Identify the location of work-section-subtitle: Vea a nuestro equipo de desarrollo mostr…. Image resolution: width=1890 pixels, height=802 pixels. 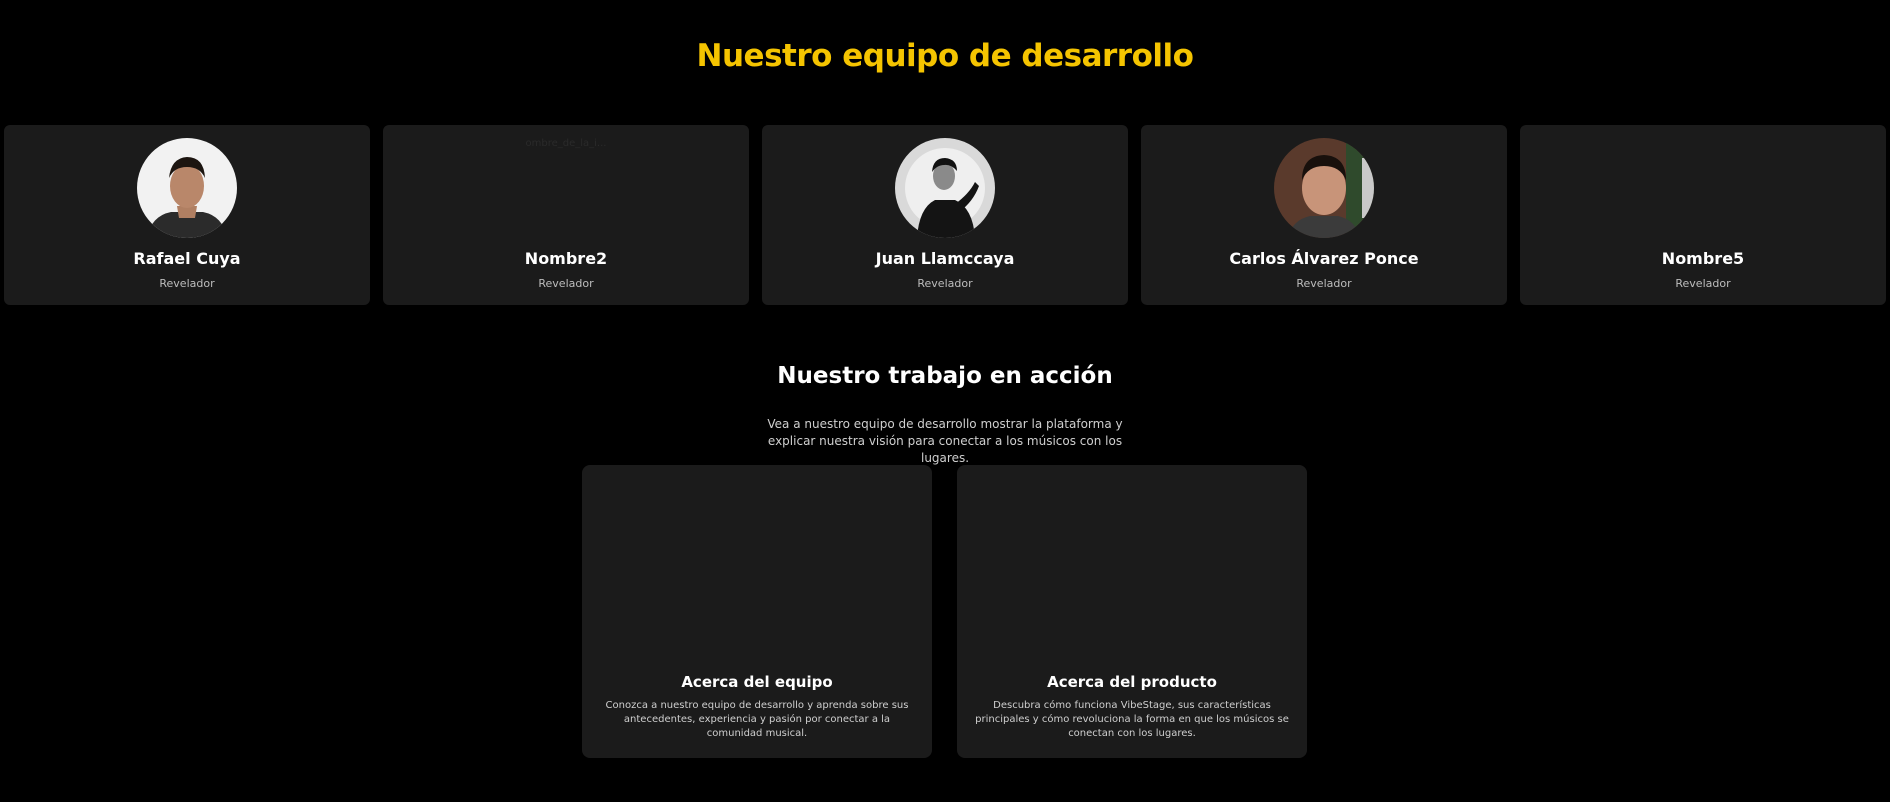
(945, 441).